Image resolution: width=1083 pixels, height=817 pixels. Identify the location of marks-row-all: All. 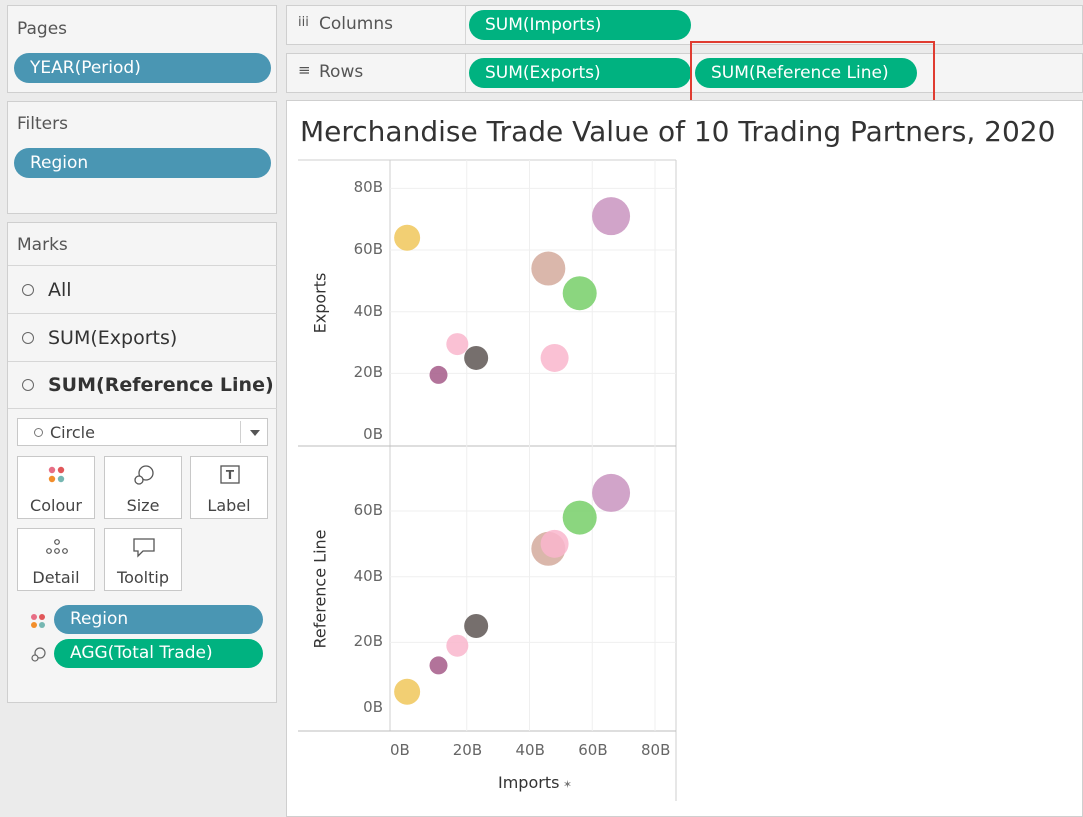
(142, 289).